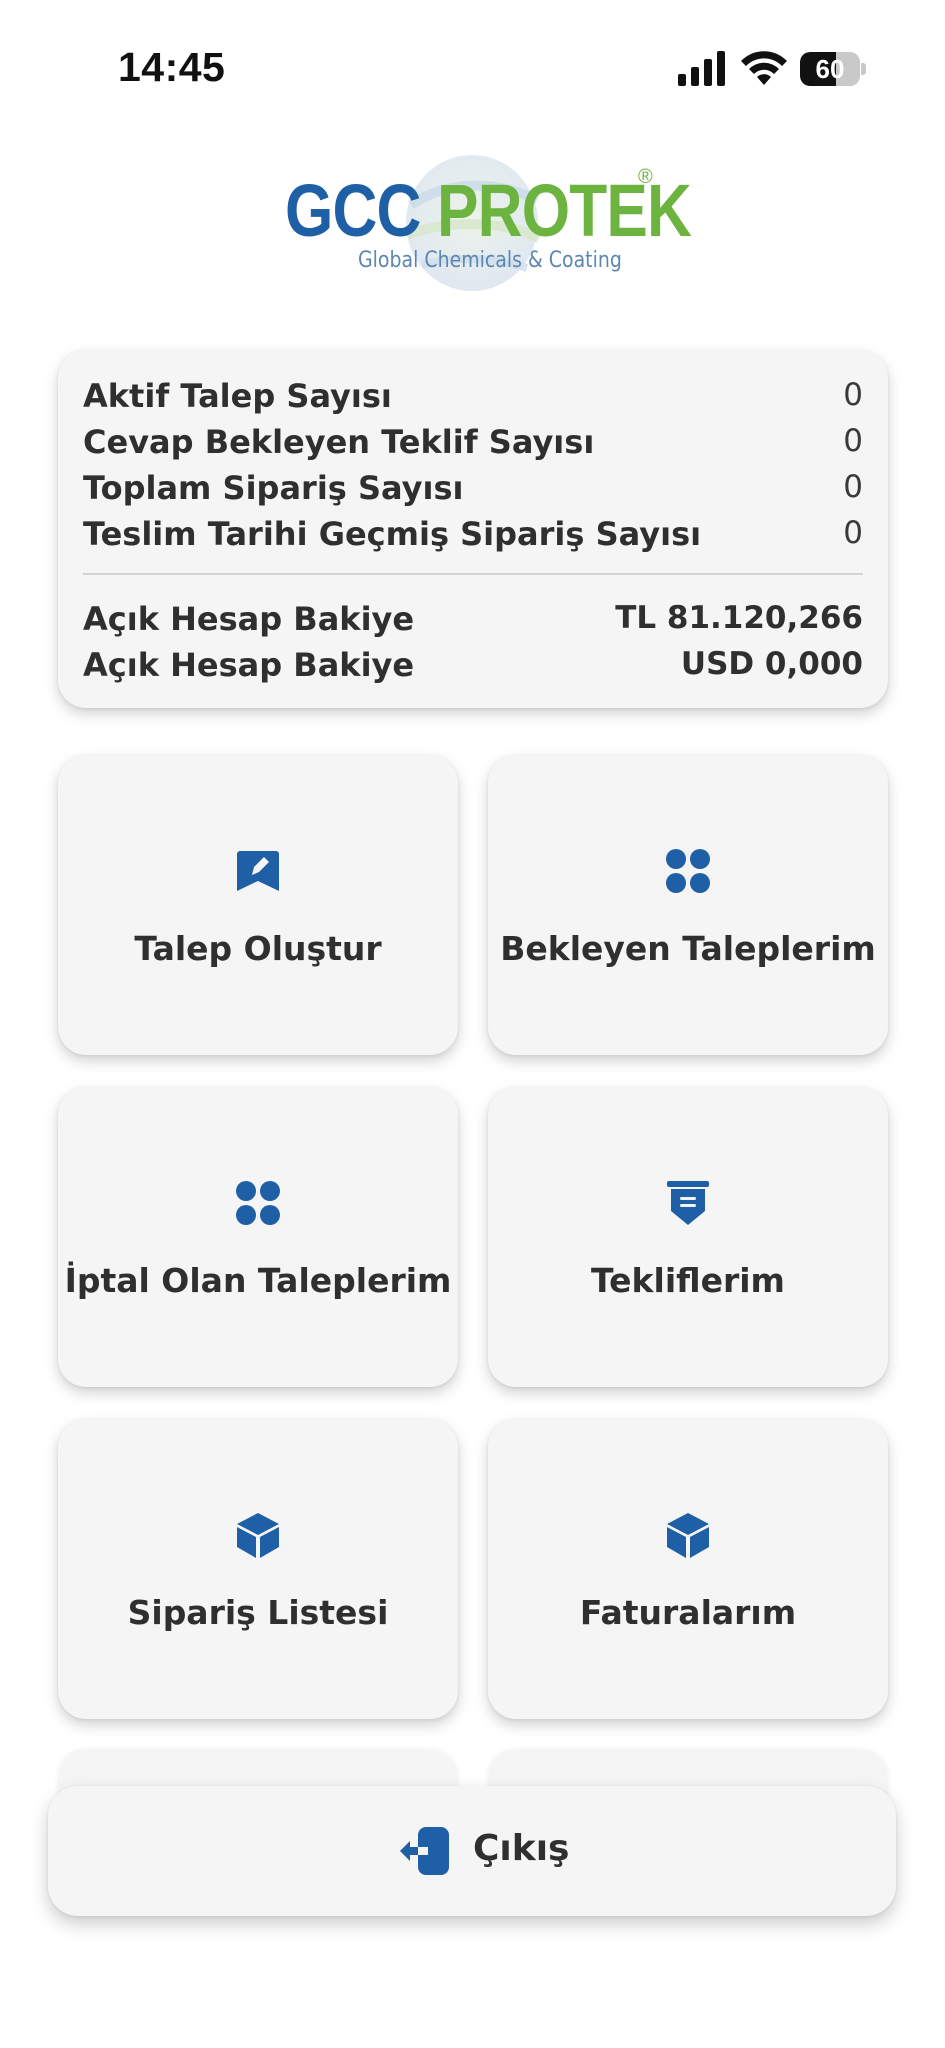 The image size is (945, 2048). What do you see at coordinates (237, 396) in the screenshot?
I see `summary-label: Aktif Talep Sayısı` at bounding box center [237, 396].